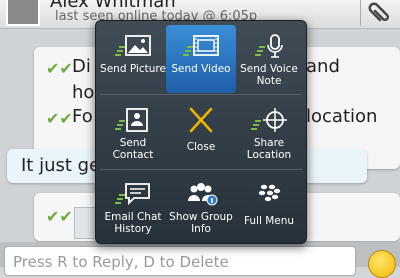 The image size is (400, 278). Describe the element at coordinates (269, 133) in the screenshot. I see `menu-item-share-location: Share Location` at that location.